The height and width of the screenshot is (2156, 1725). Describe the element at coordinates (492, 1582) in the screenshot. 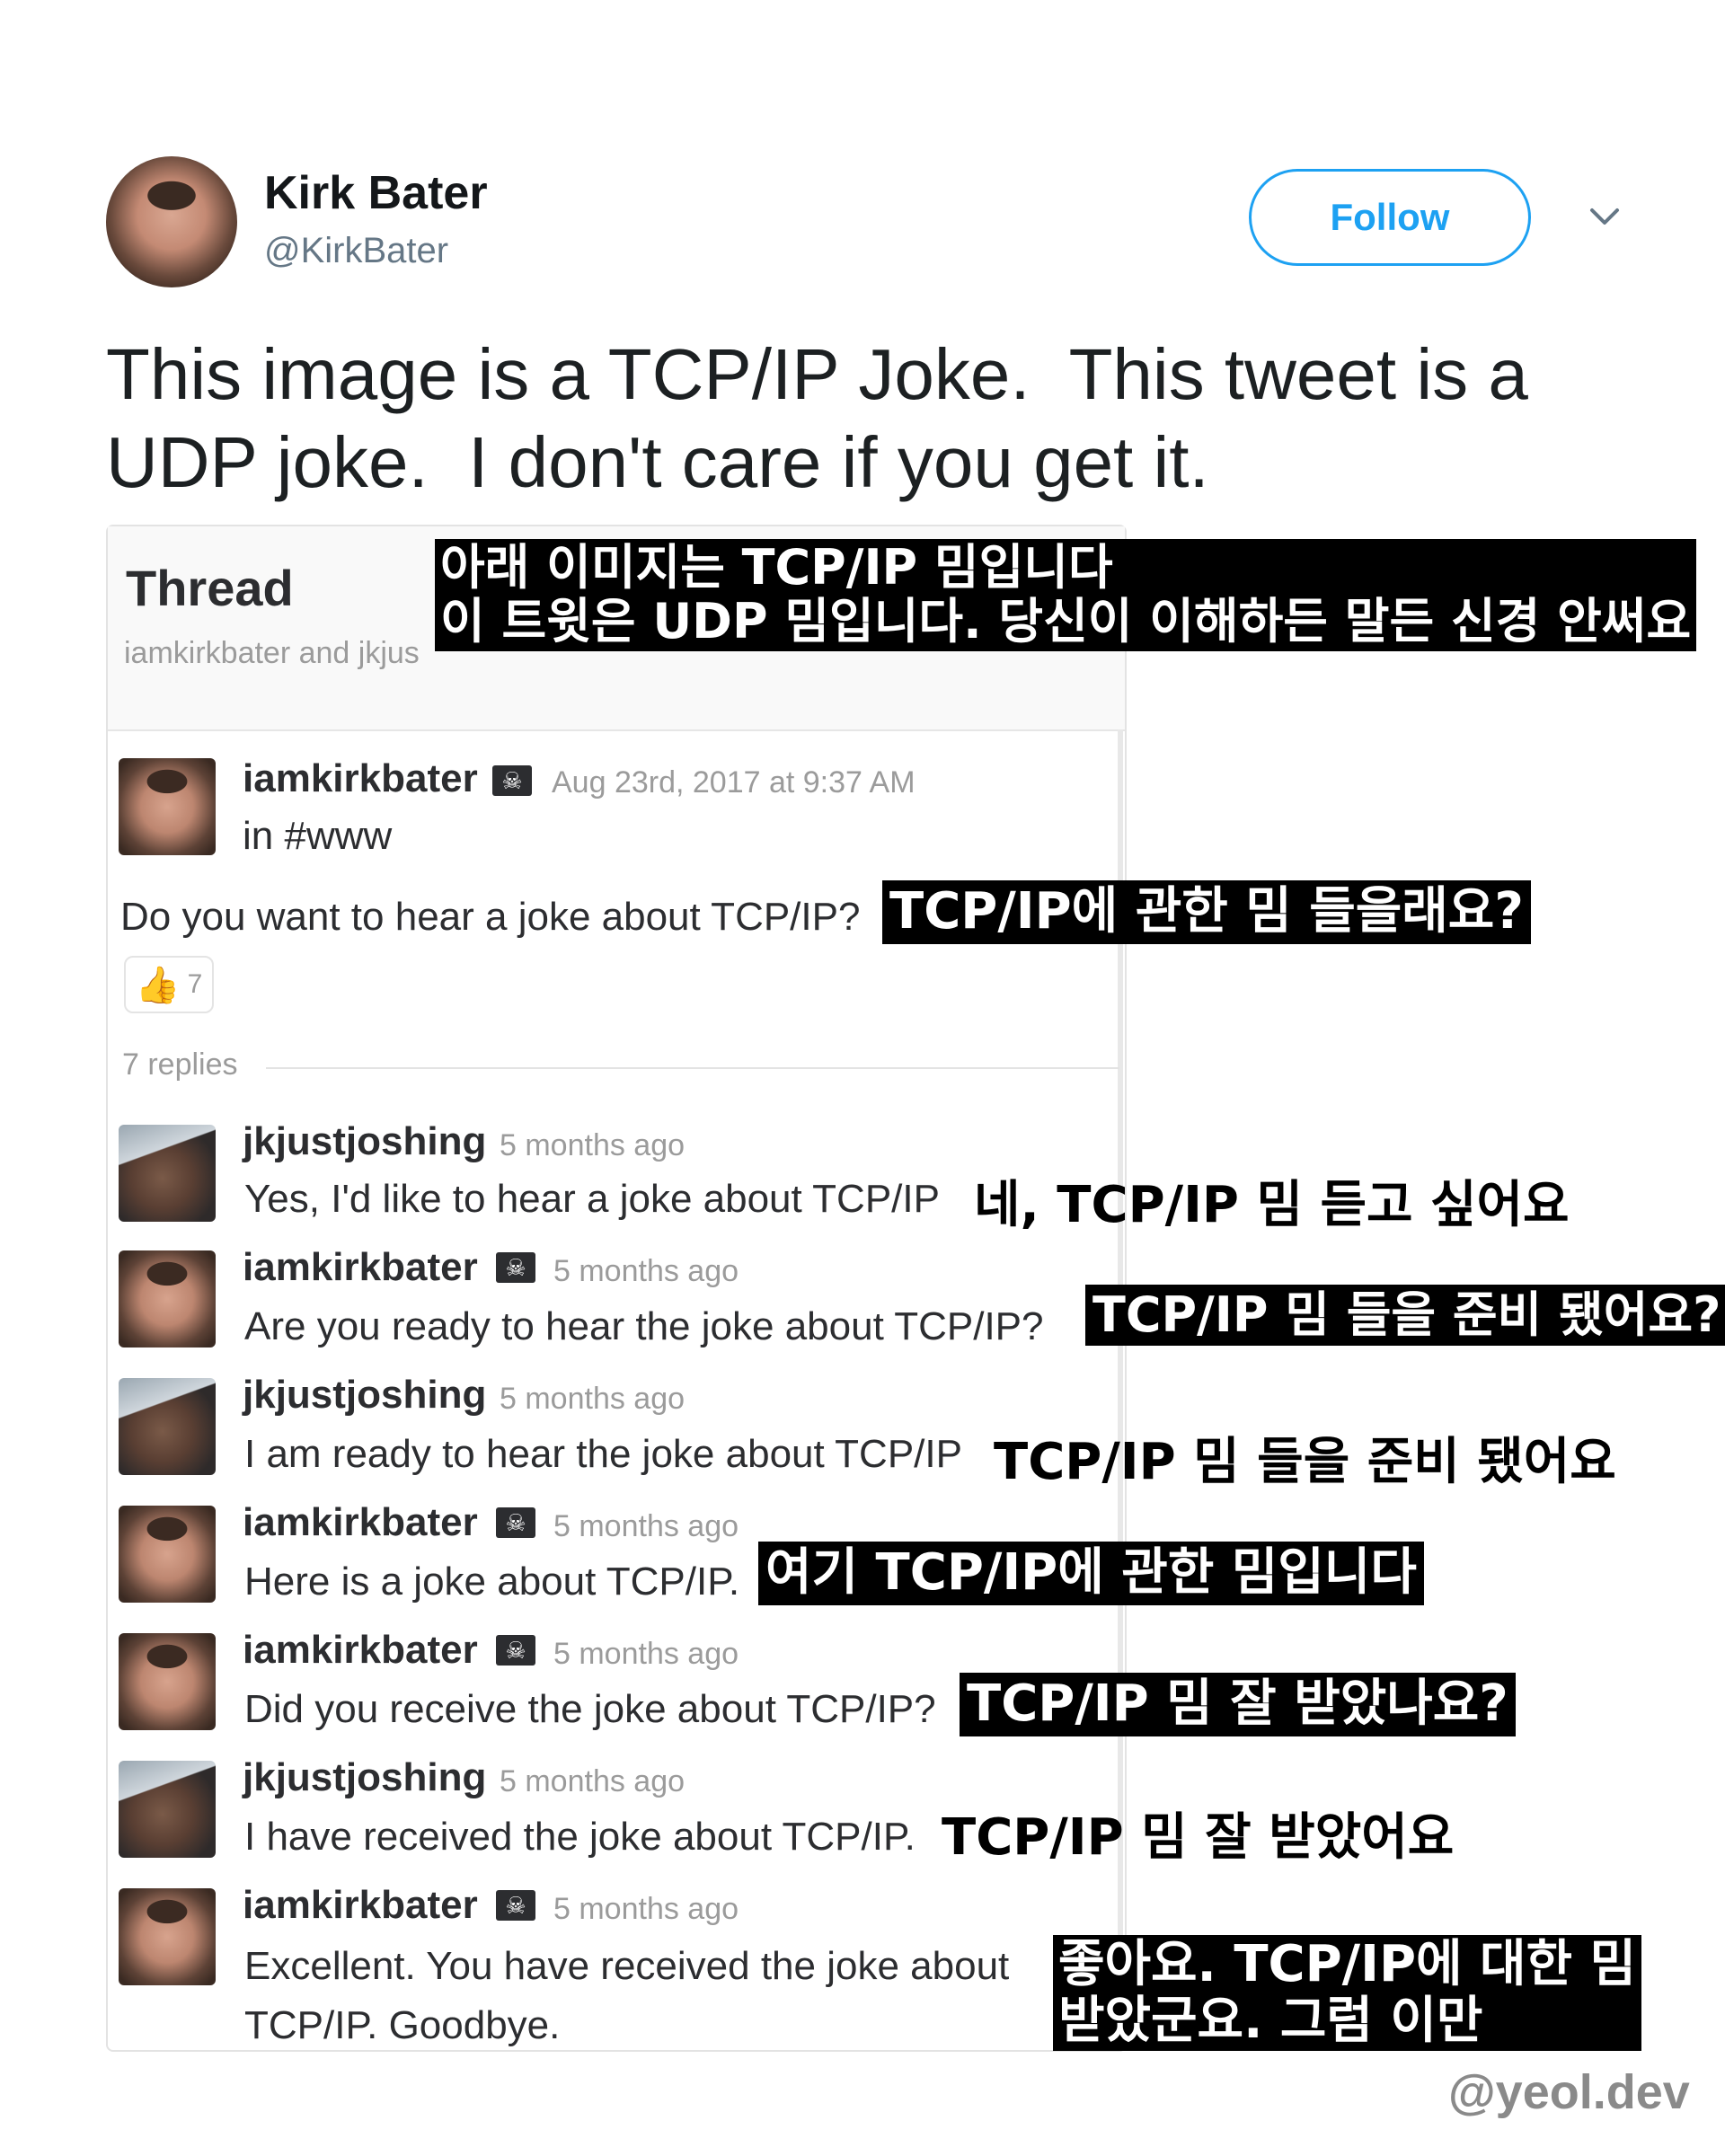

I see `reply-text: Here is a joke about TCP/IP.` at that location.